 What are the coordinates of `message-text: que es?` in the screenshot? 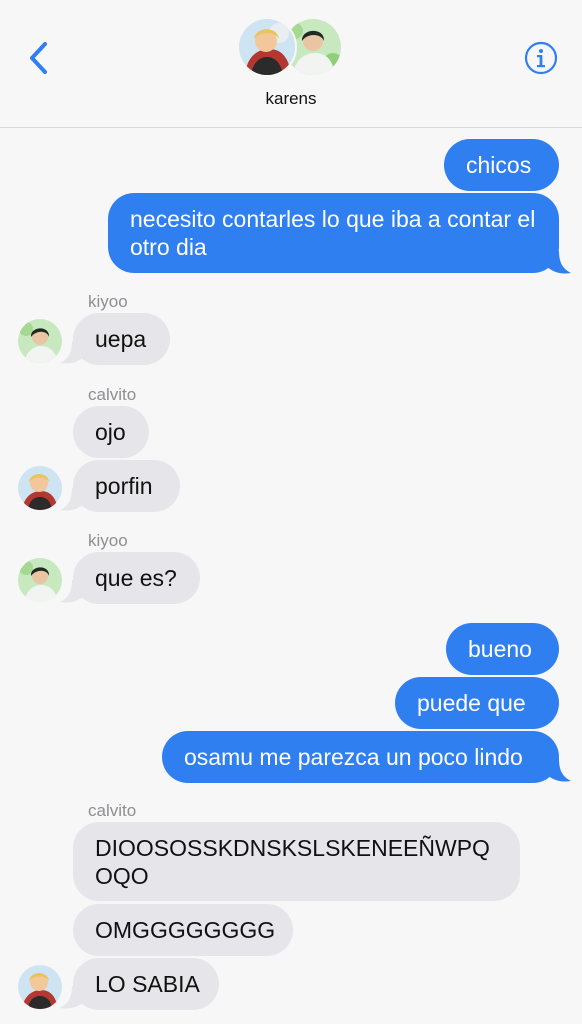 It's located at (136, 578).